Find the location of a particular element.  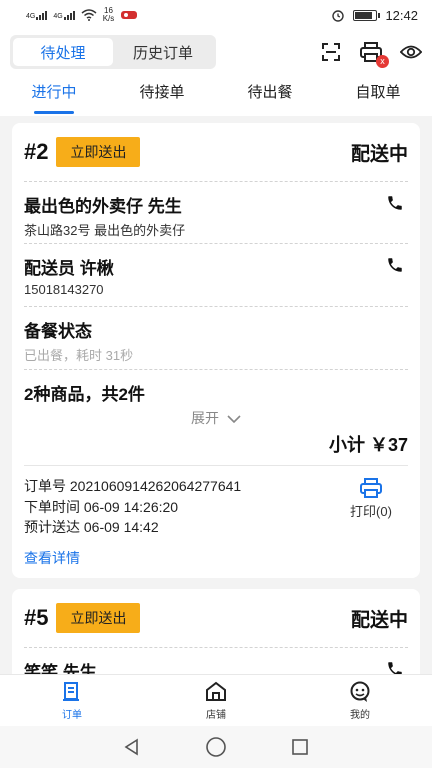

tab-awaiting-accept: 待接单 is located at coordinates (162, 95).